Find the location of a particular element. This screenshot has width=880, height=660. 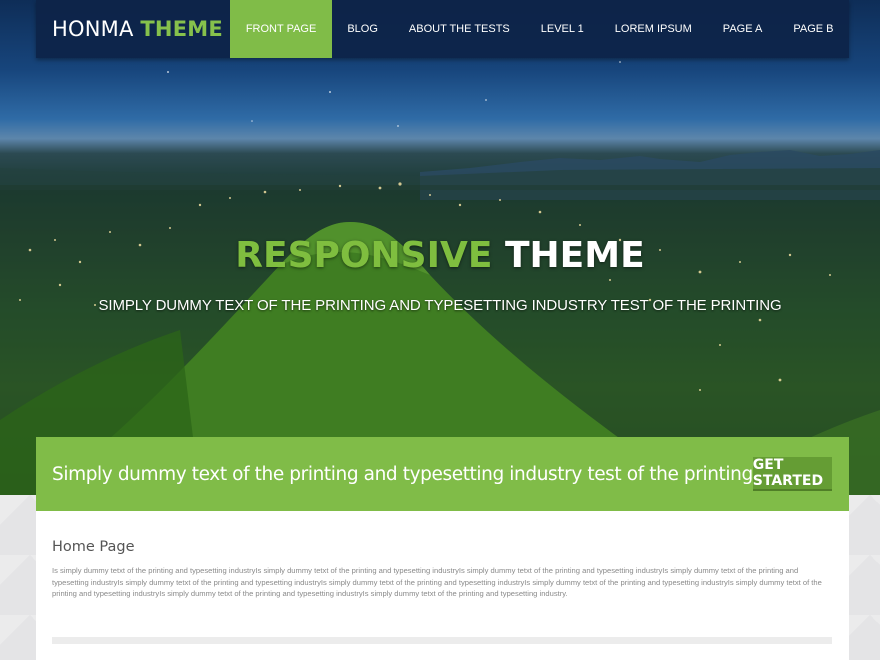

site-logo: HONMA THEME is located at coordinates (133, 29).